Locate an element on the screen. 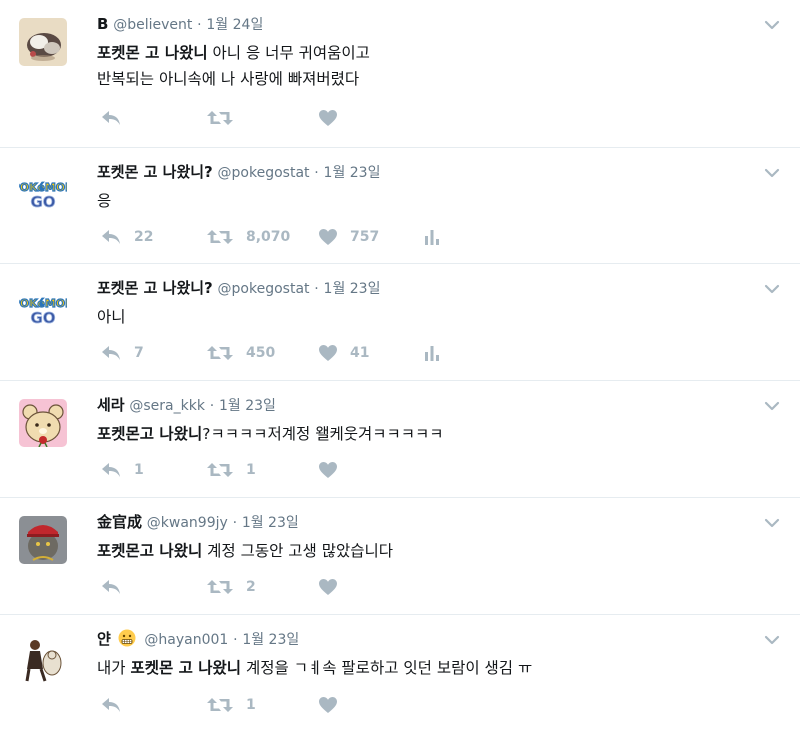 Image resolution: width=800 pixels, height=729 pixels. username: @believent is located at coordinates (152, 25).